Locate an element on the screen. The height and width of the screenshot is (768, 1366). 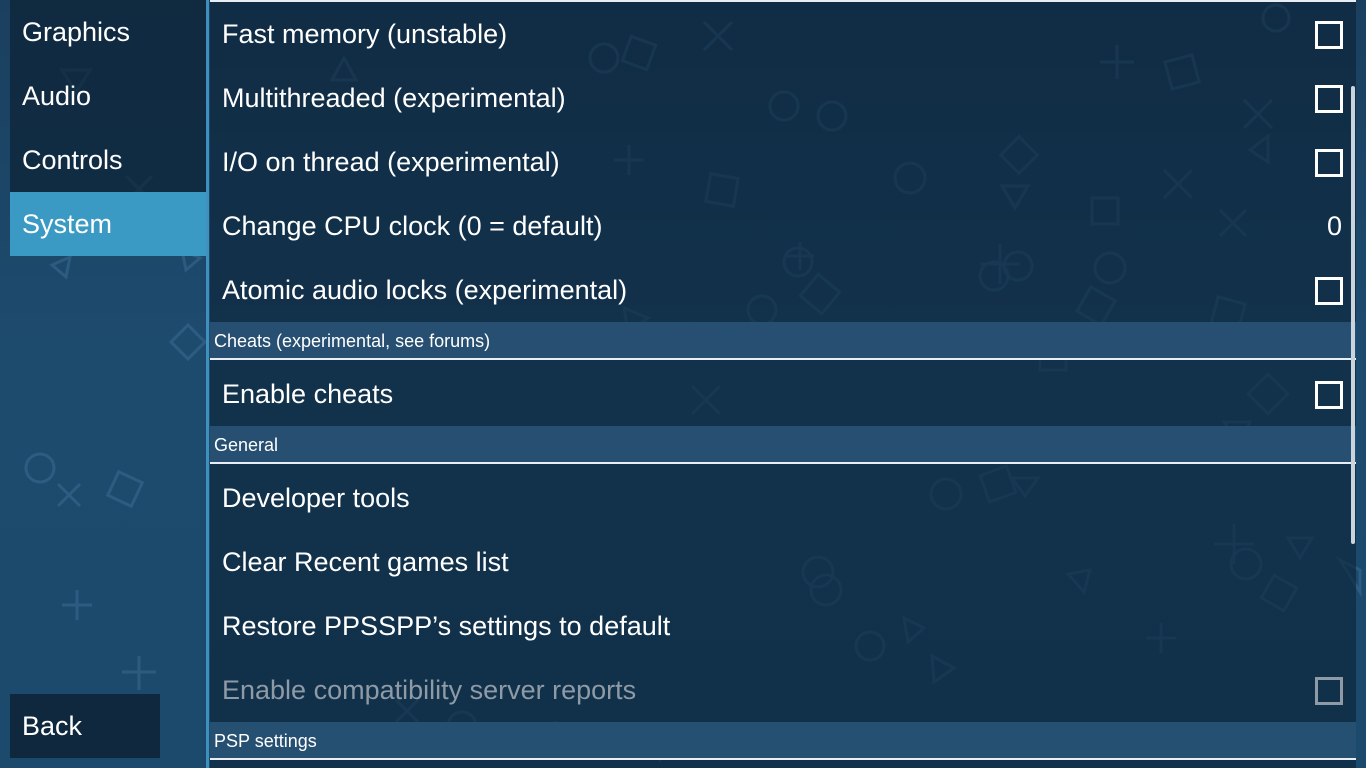
section-title: Cheats (experimental, see forums) is located at coordinates (352, 341).